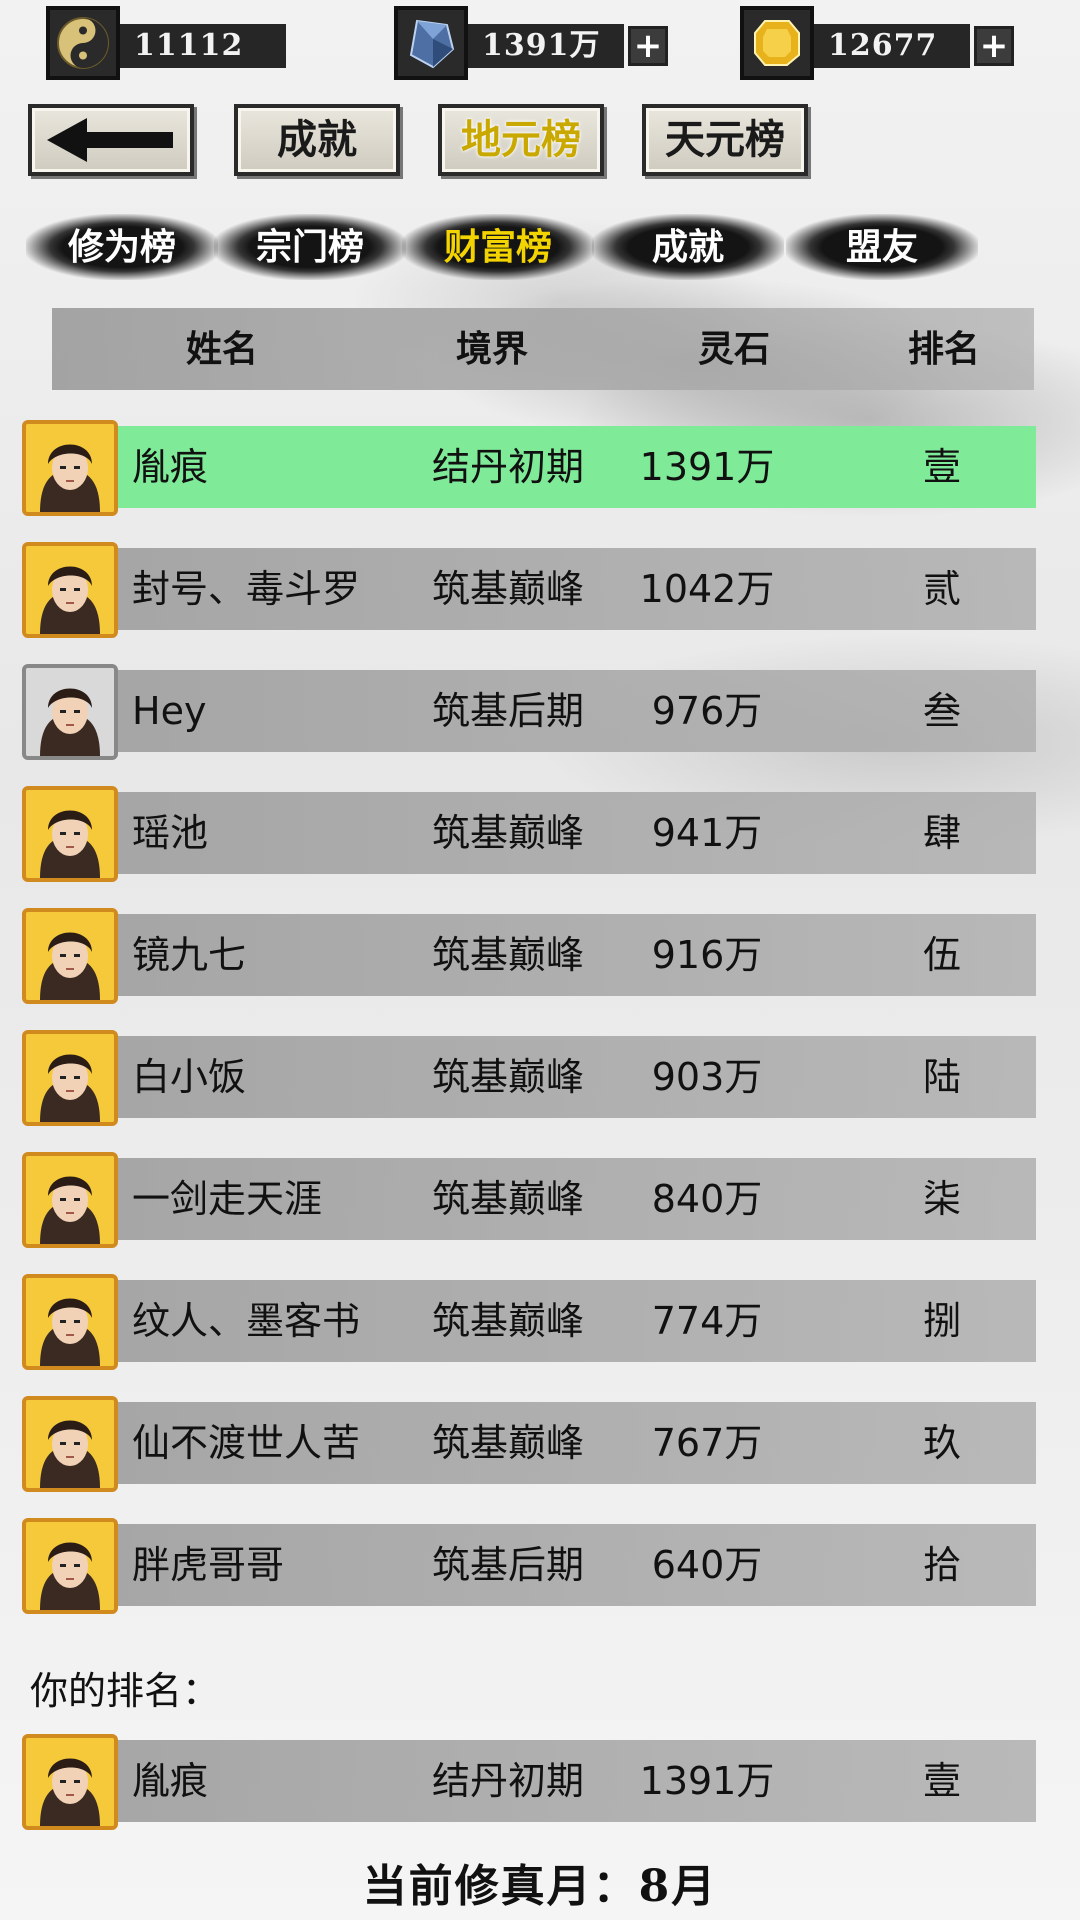 This screenshot has height=1920, width=1080. I want to click on player-name: 胖虎哥哥, so click(208, 1565).